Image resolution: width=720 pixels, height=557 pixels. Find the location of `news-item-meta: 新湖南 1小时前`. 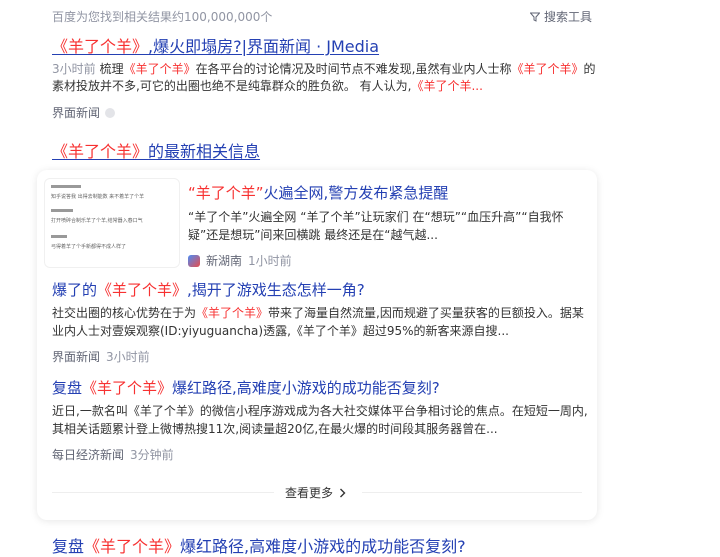

news-item-meta: 新湖南 1小时前 is located at coordinates (240, 260).